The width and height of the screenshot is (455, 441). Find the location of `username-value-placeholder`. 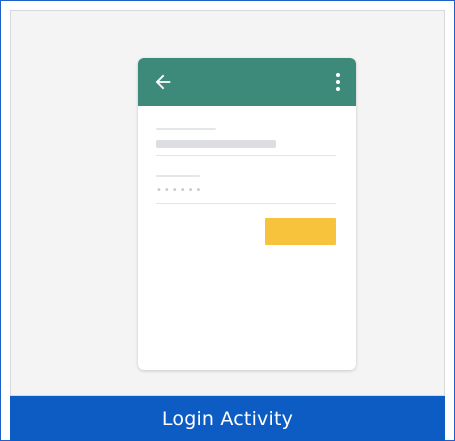

username-value-placeholder is located at coordinates (216, 144).